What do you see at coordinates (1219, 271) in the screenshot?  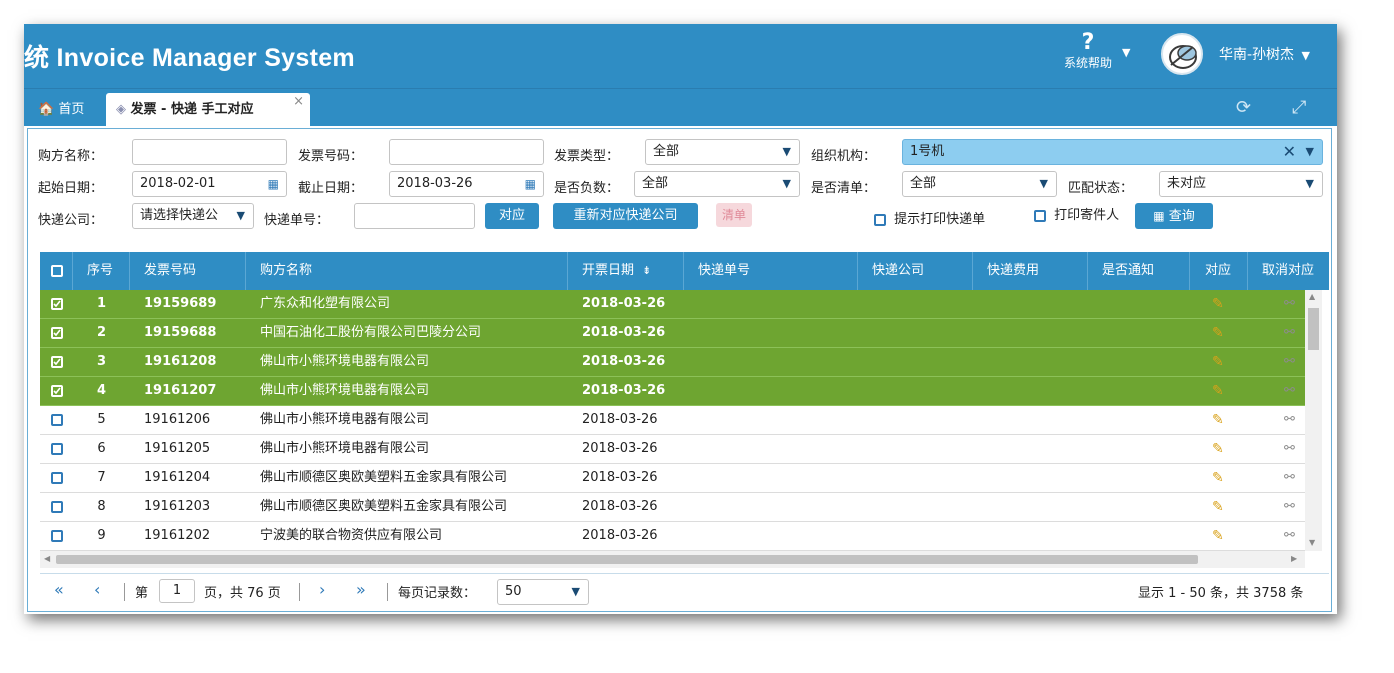 I see `col-header-match: 对应` at bounding box center [1219, 271].